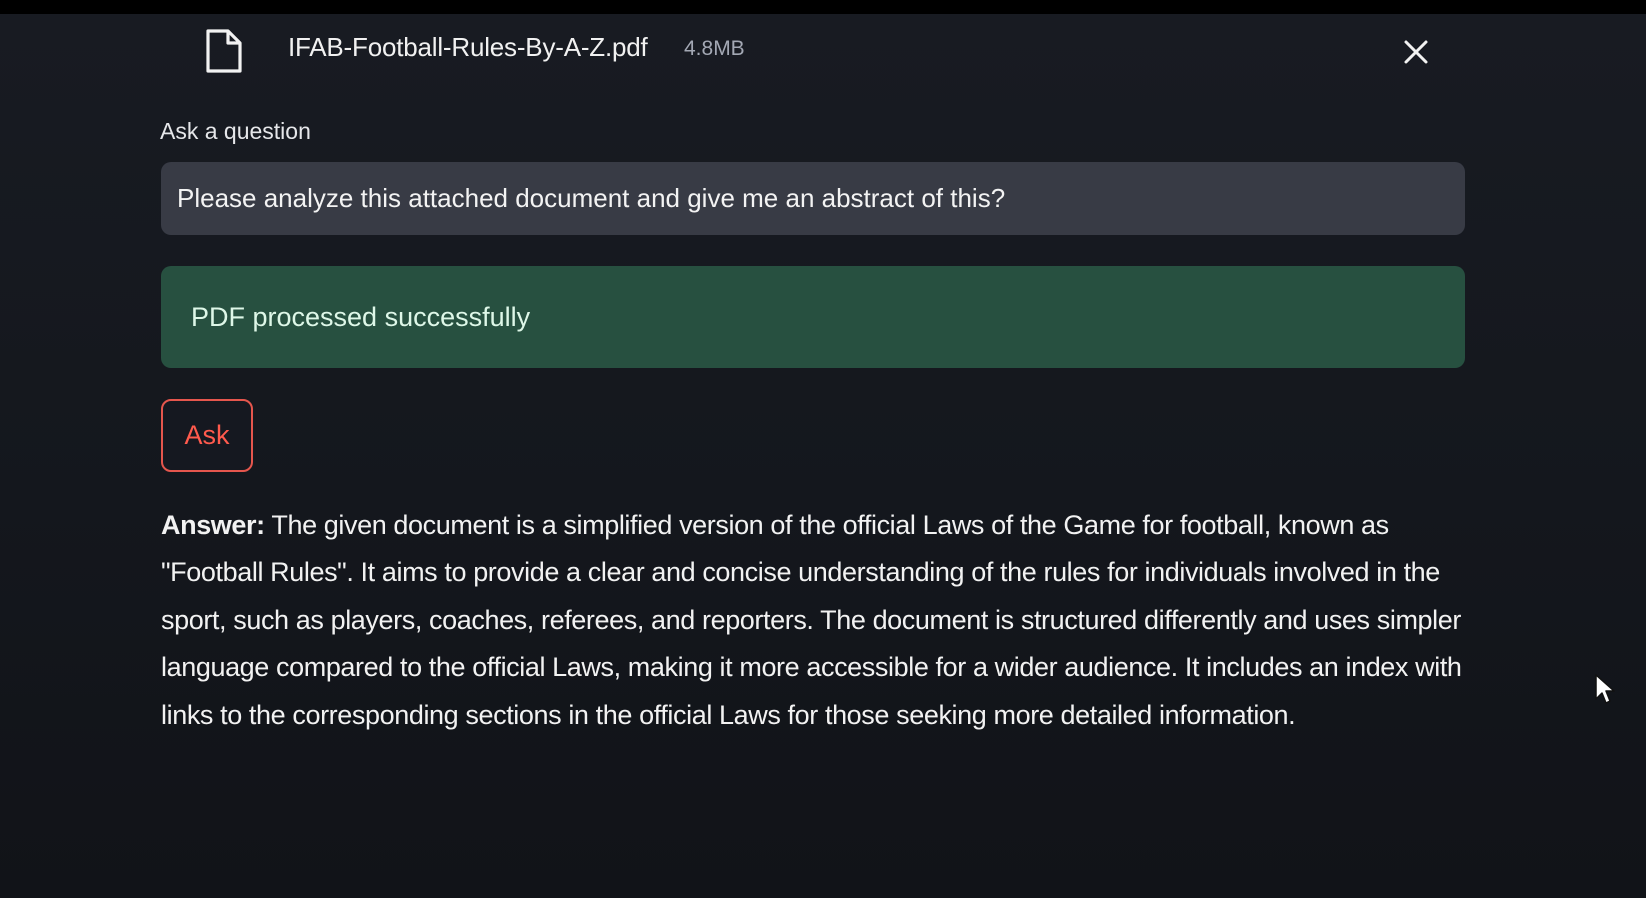  I want to click on close-icon, so click(1416, 52).